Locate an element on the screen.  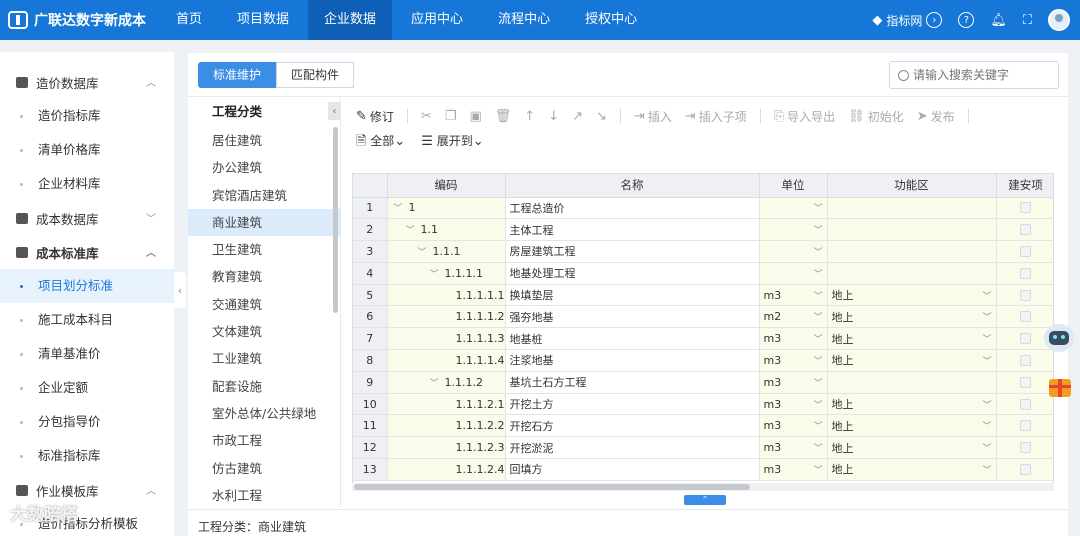
table-row: 12 1.1.1.2.3 开挖淤泥 m3 ﹀ 地上 ﹀ is located at coordinates (703, 448).